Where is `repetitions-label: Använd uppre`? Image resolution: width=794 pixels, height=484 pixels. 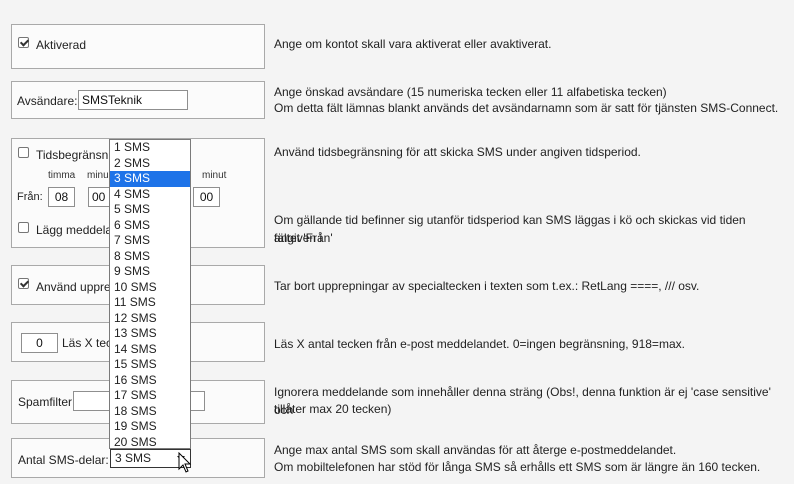 repetitions-label: Använd uppre is located at coordinates (73, 287).